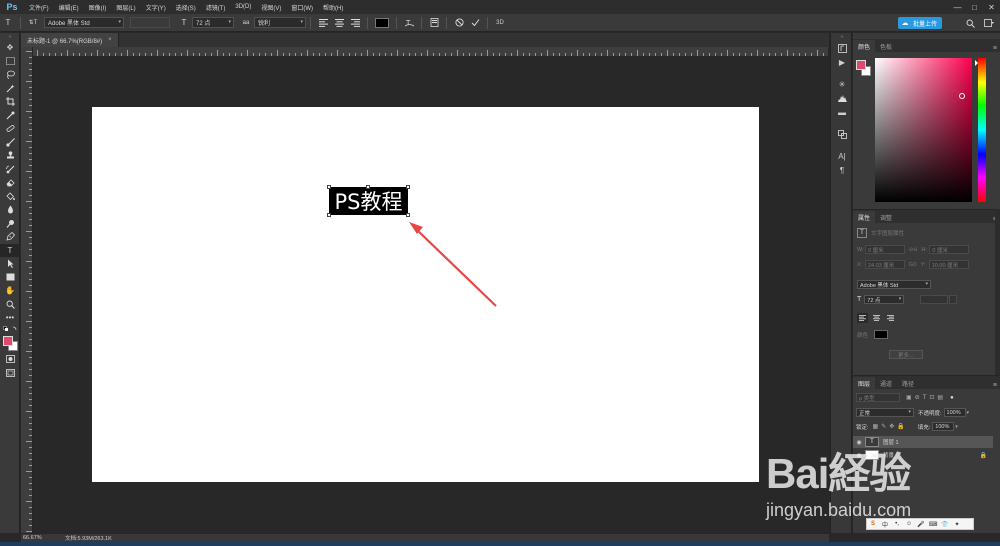  What do you see at coordinates (842, 156) in the screenshot?
I see `character-panel-icon: A|` at bounding box center [842, 156].